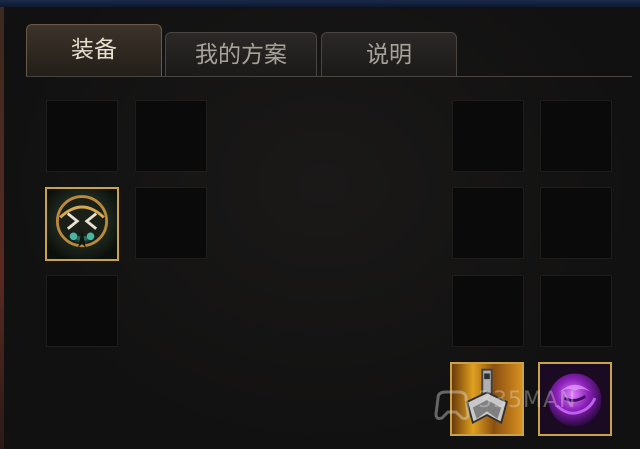 This screenshot has height=449, width=640. I want to click on purple-orb-item, so click(575, 399).